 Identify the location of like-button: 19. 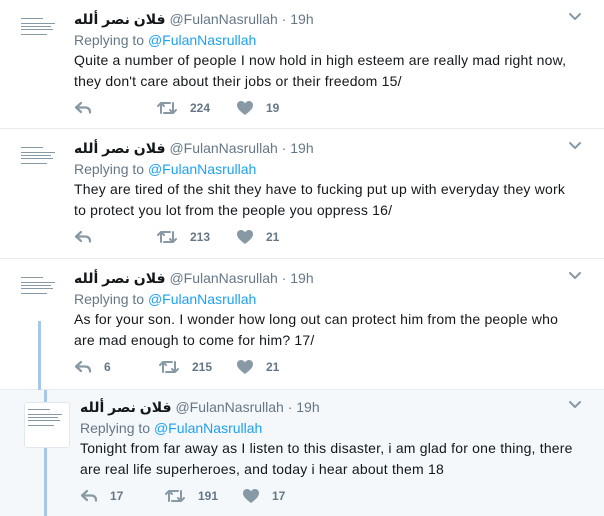
(257, 108).